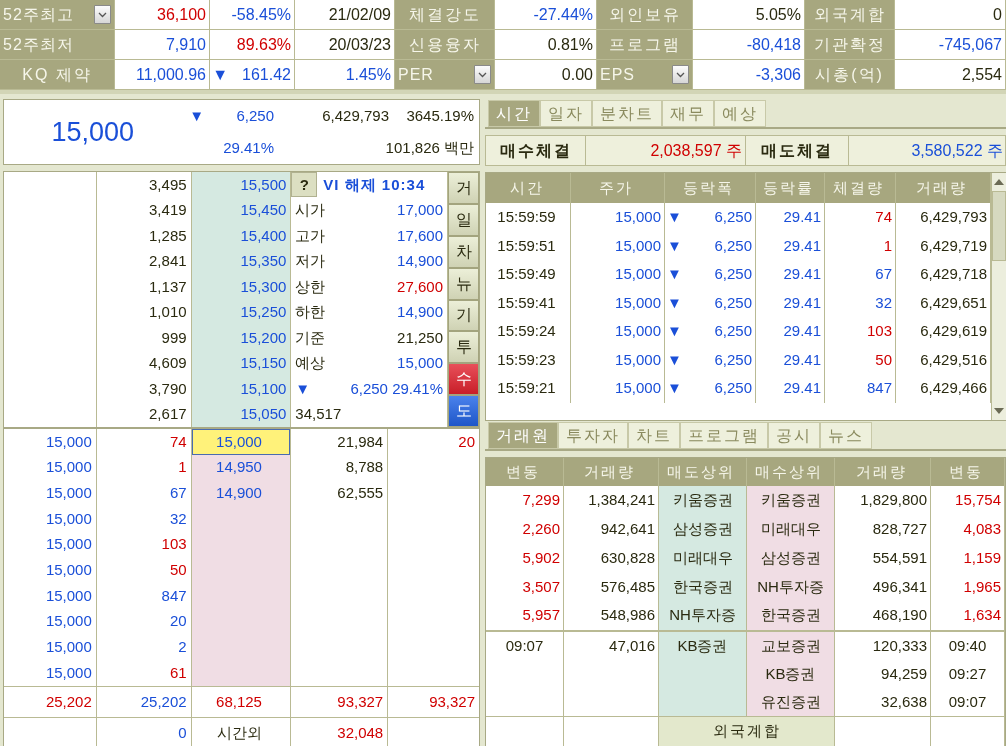 The image size is (1006, 746). Describe the element at coordinates (241, 467) in the screenshot. I see `bid-price: 14,950` at that location.